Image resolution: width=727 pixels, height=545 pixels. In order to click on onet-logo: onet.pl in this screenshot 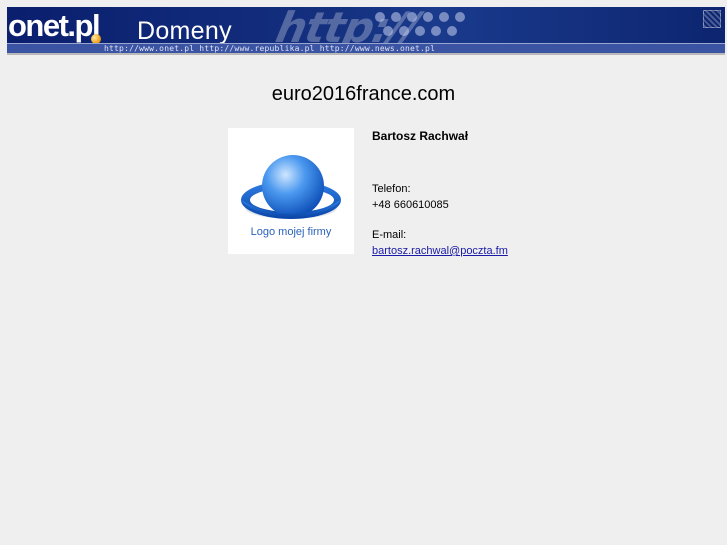, I will do `click(54, 25)`.